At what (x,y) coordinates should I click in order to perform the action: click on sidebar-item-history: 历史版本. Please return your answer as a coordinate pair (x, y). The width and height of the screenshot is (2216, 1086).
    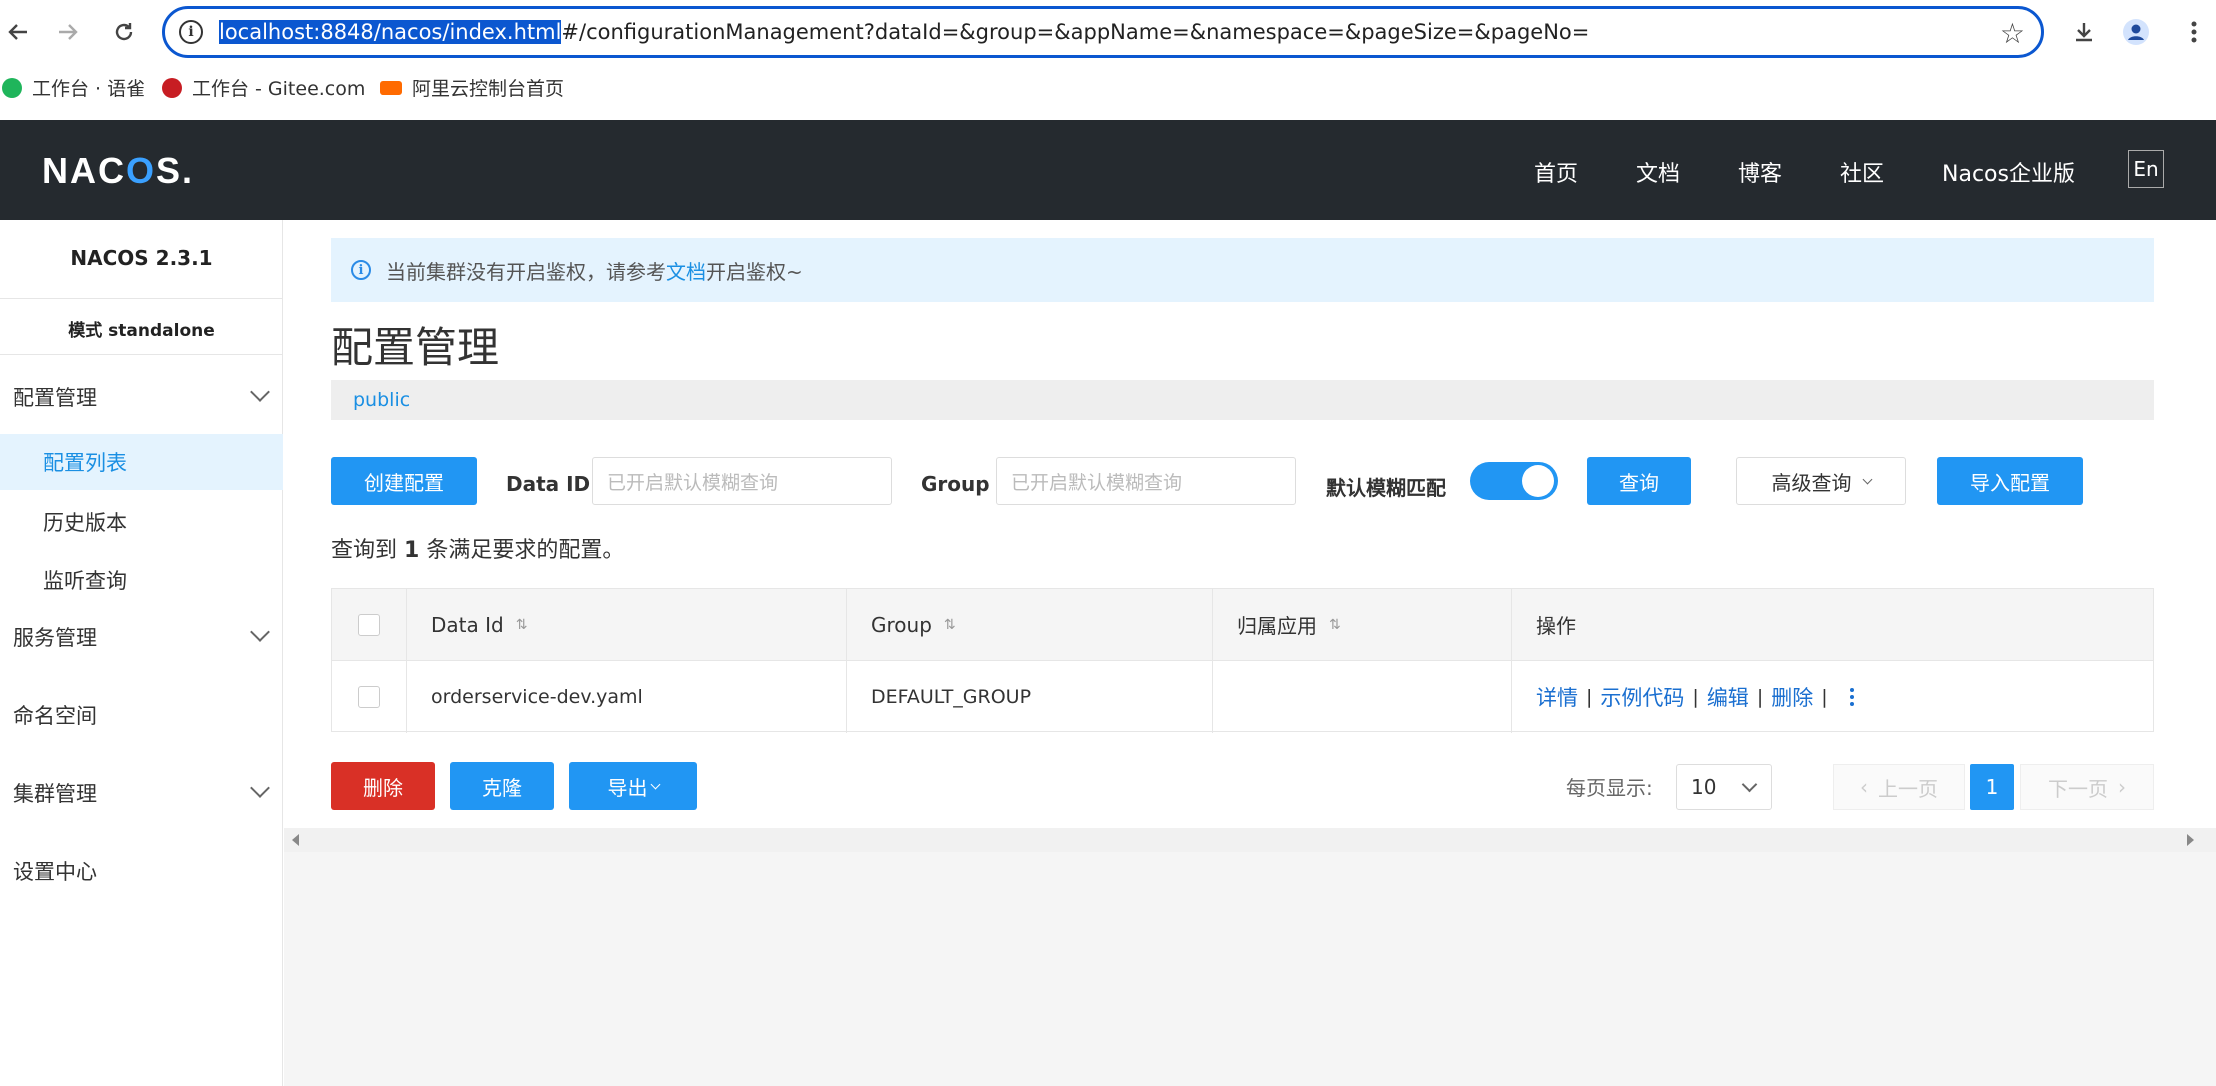
    Looking at the image, I should click on (141, 522).